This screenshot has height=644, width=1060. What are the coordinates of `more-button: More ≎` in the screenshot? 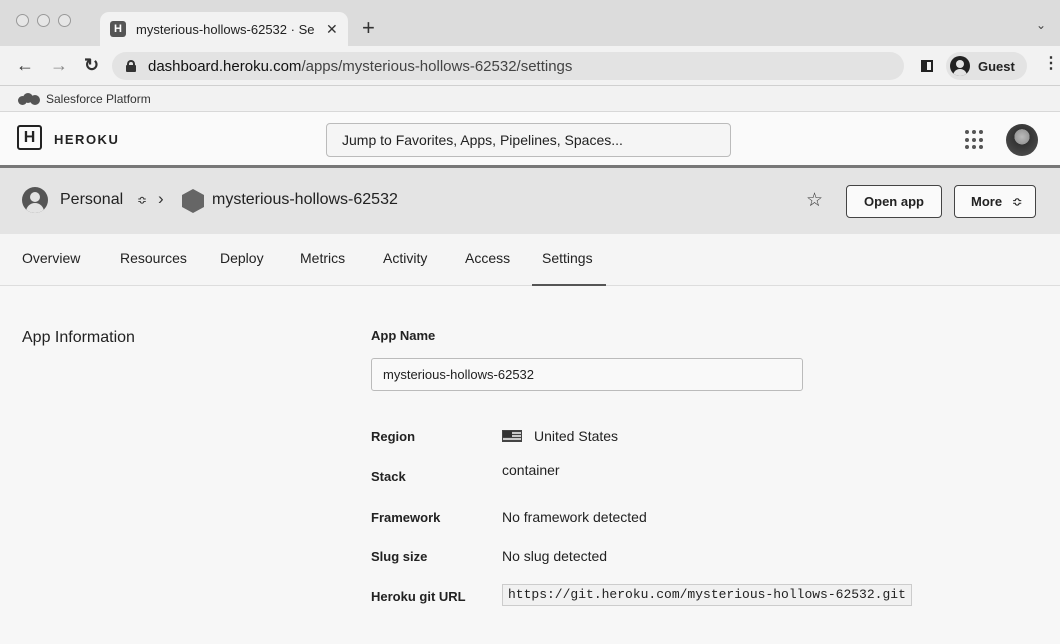 It's located at (995, 201).